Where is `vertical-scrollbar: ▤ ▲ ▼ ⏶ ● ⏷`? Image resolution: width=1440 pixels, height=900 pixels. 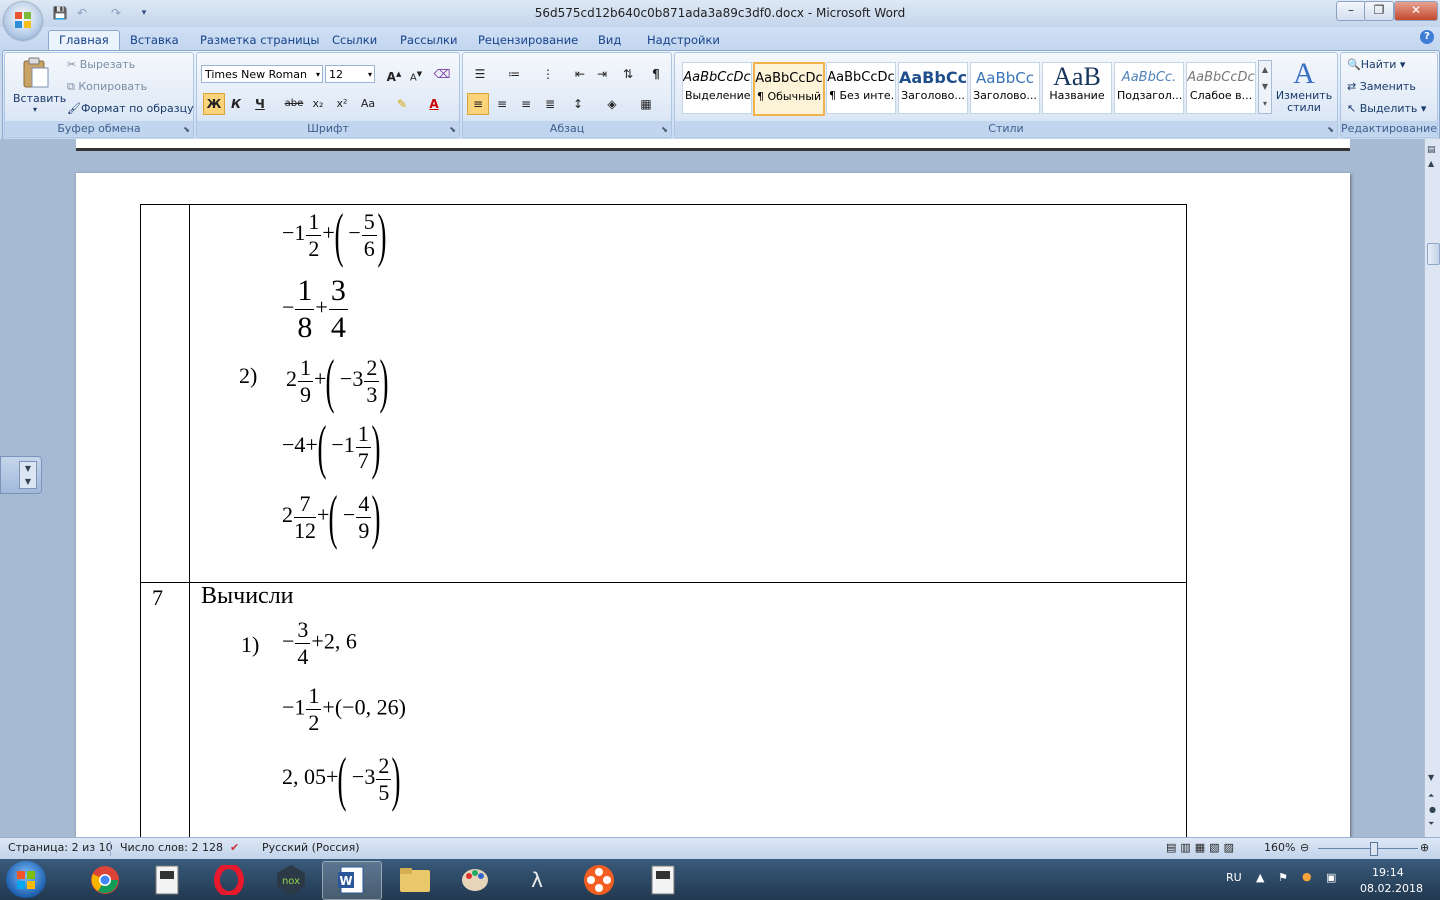 vertical-scrollbar: ▤ ▲ ▼ ⏶ ● ⏷ is located at coordinates (1432, 488).